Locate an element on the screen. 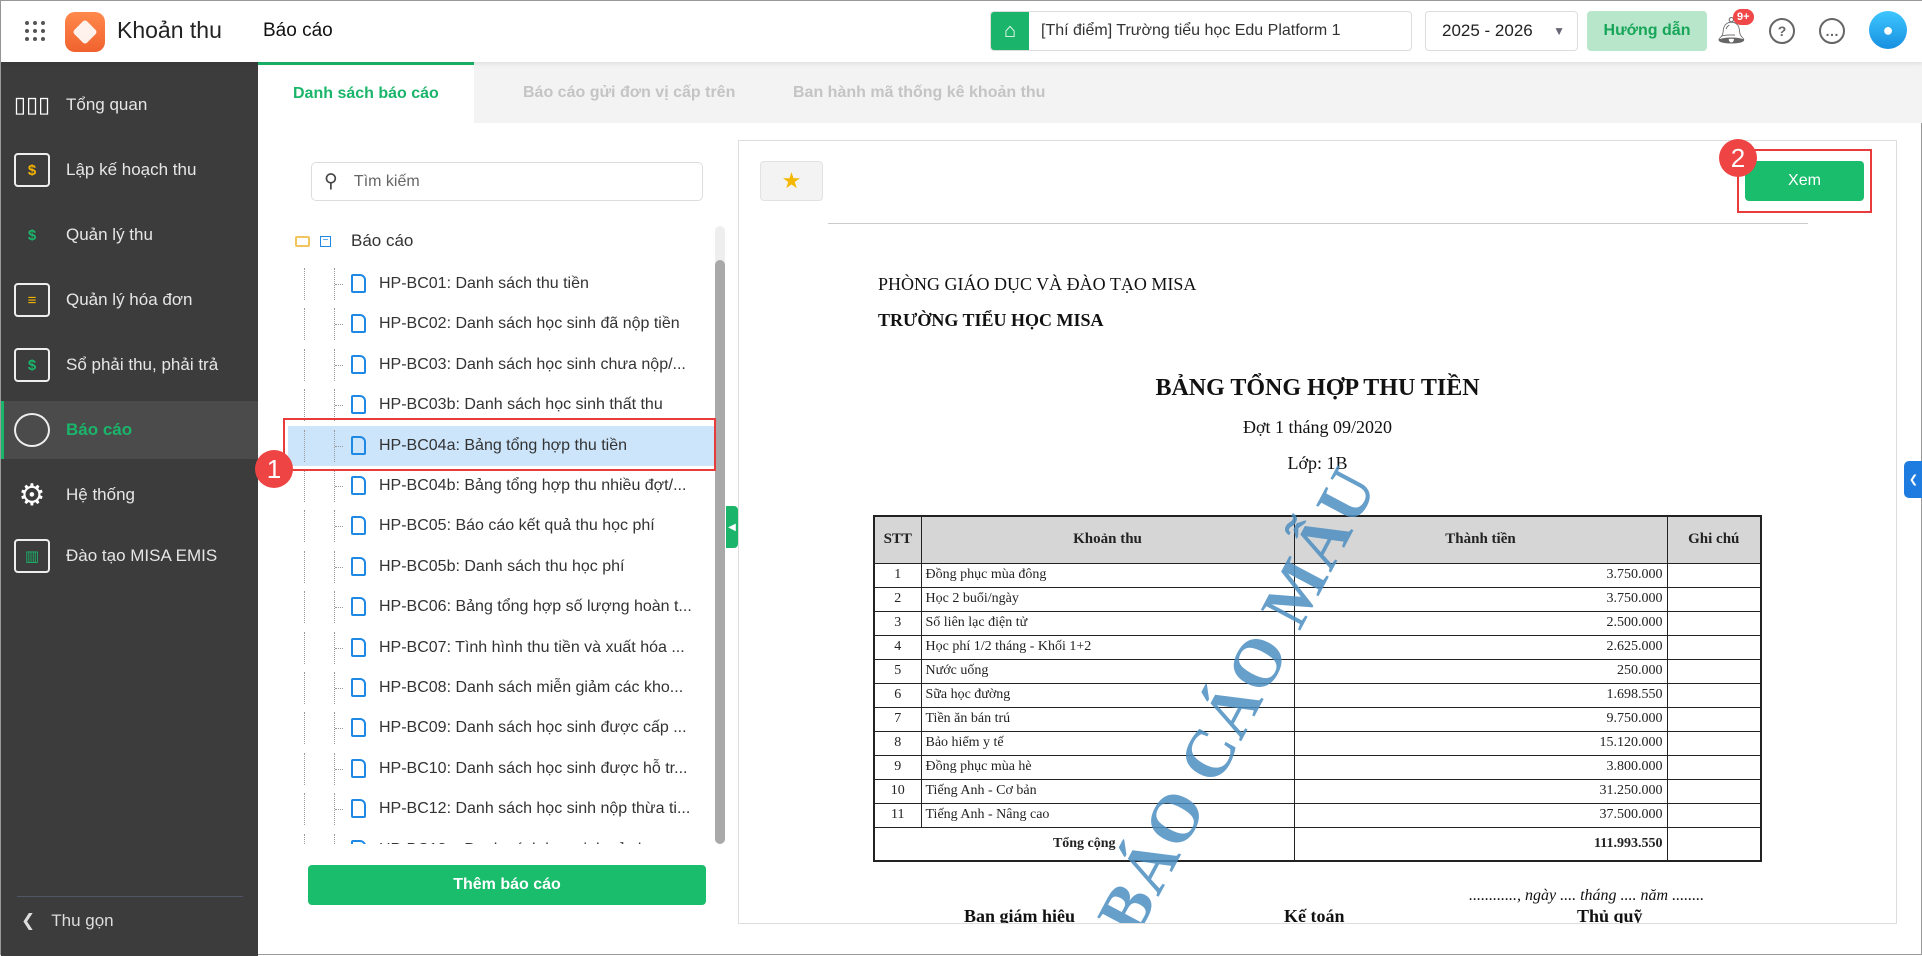 The height and width of the screenshot is (956, 1922). table-cell: 8 is located at coordinates (897, 743).